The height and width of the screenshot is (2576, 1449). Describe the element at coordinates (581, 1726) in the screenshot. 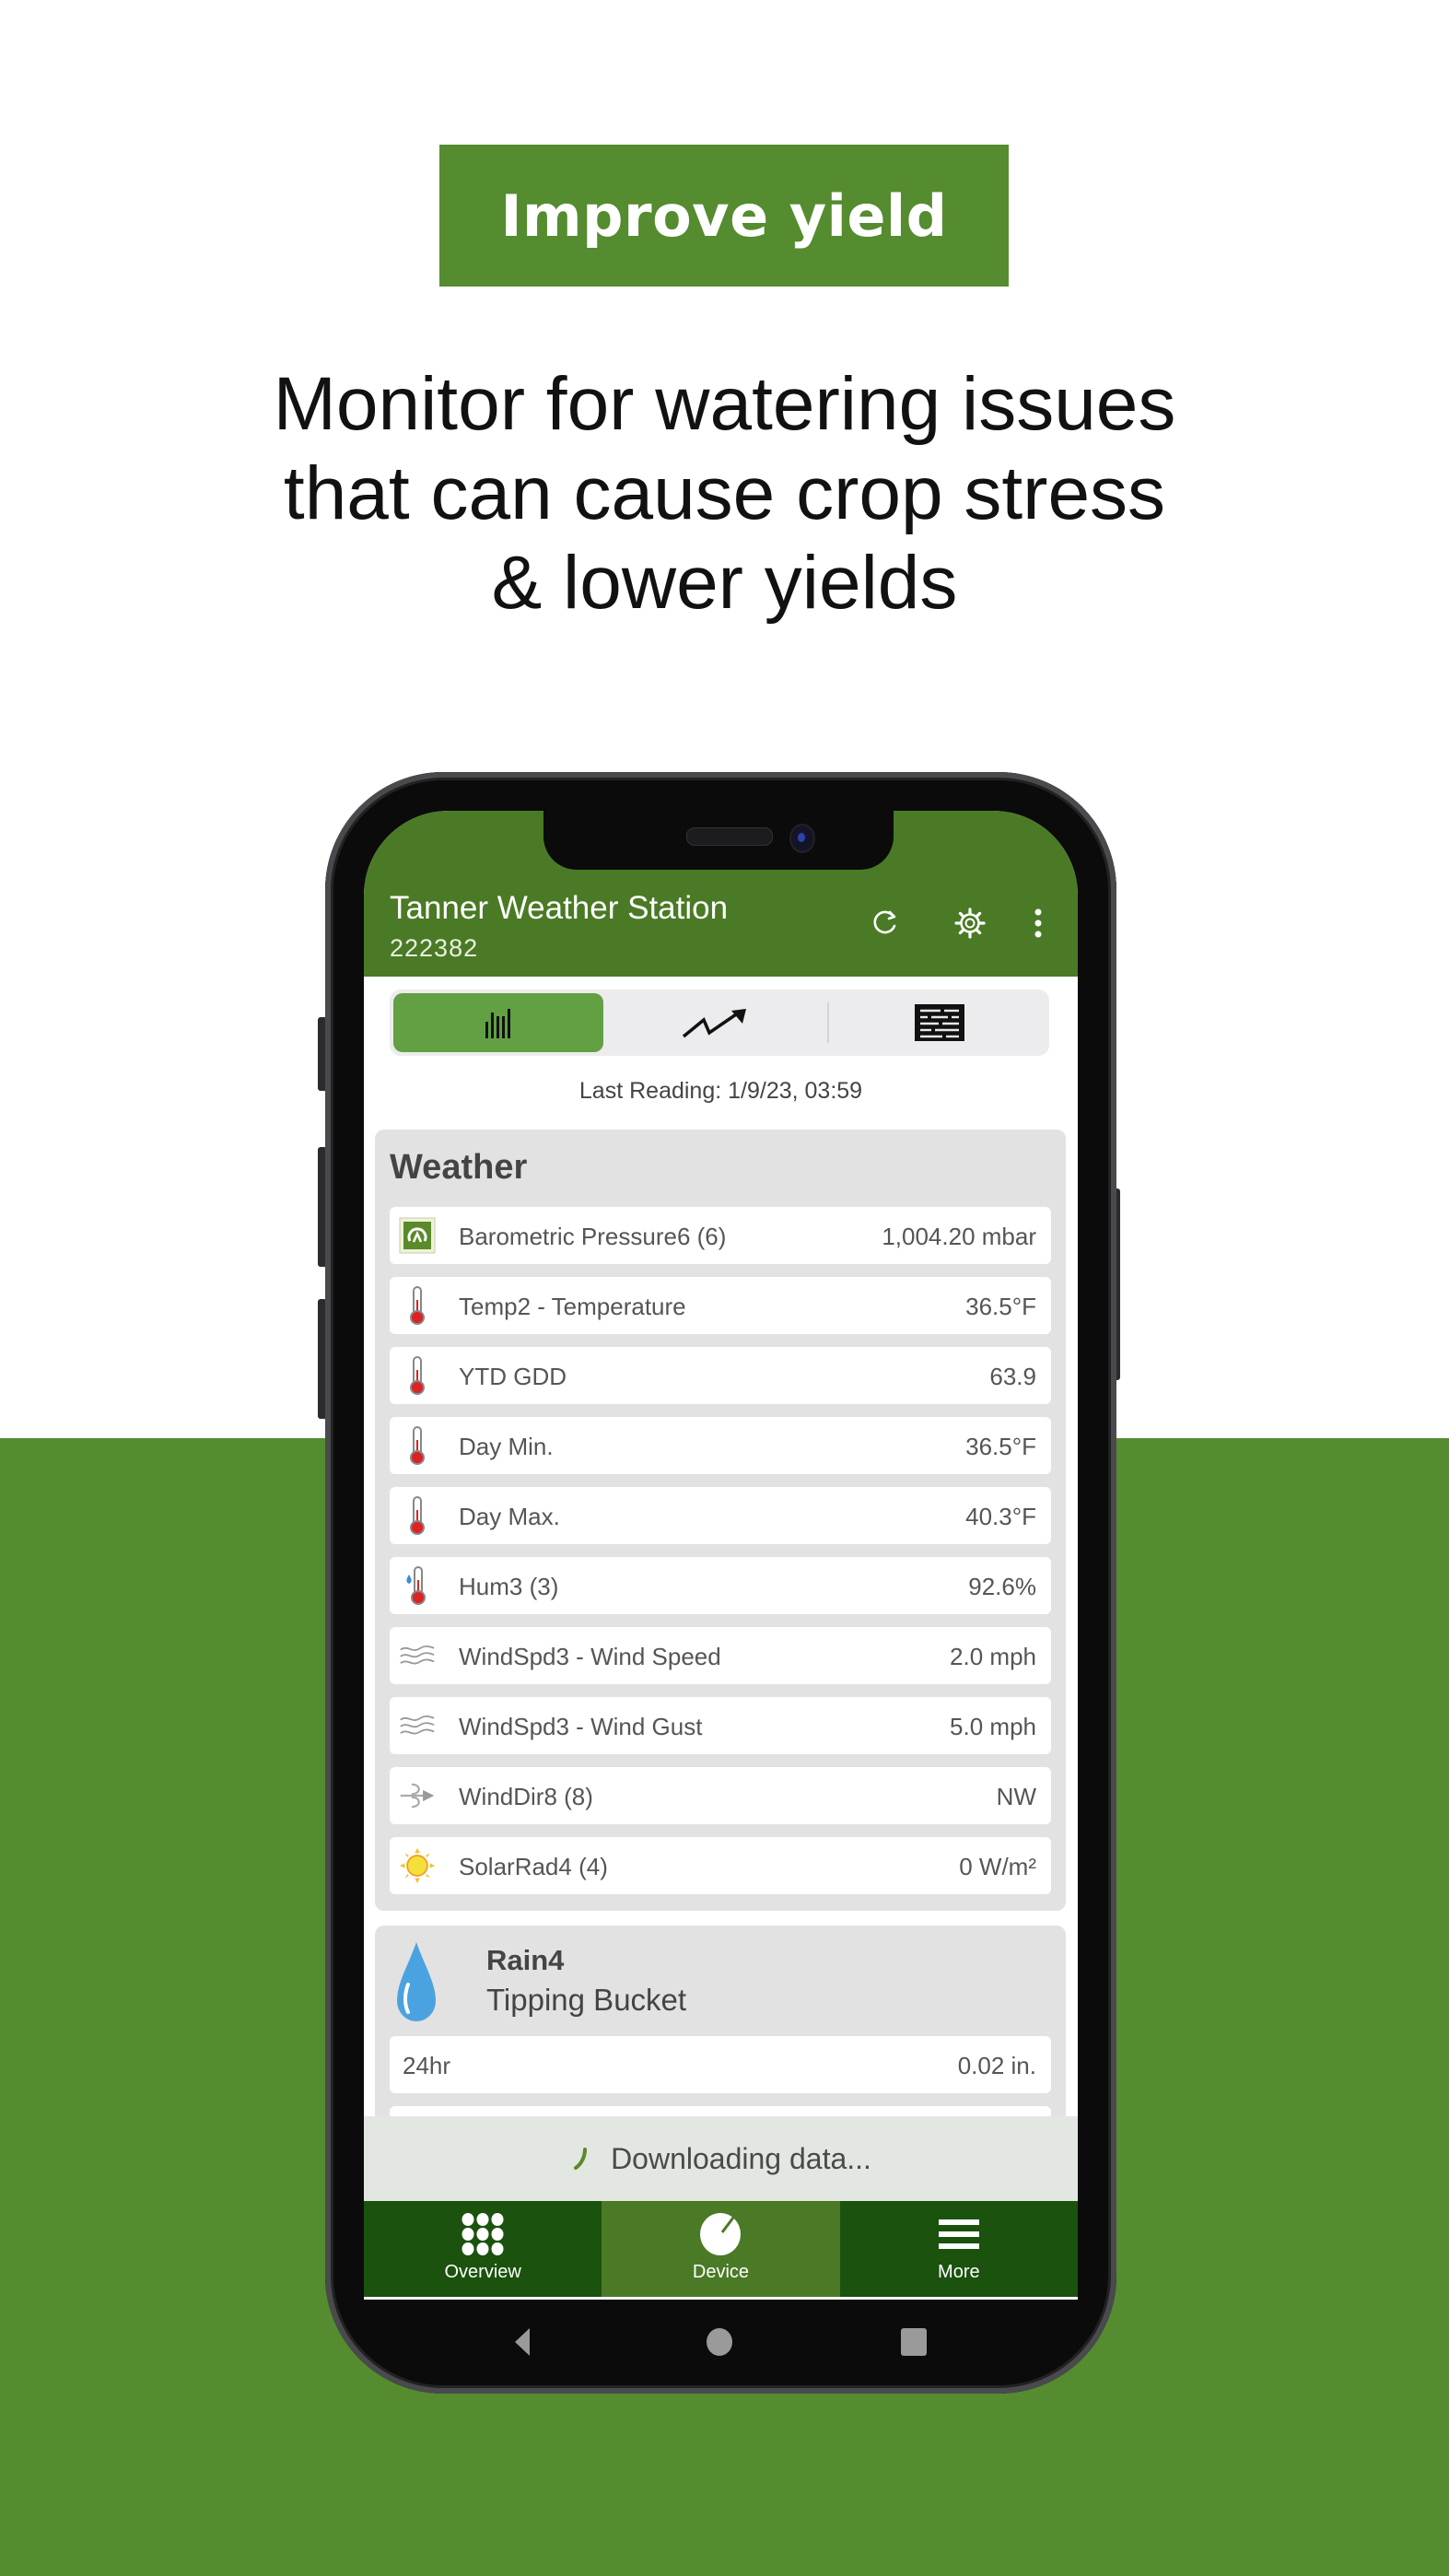

I see `sensor-label: WindSpd3 - Wind Gust` at that location.